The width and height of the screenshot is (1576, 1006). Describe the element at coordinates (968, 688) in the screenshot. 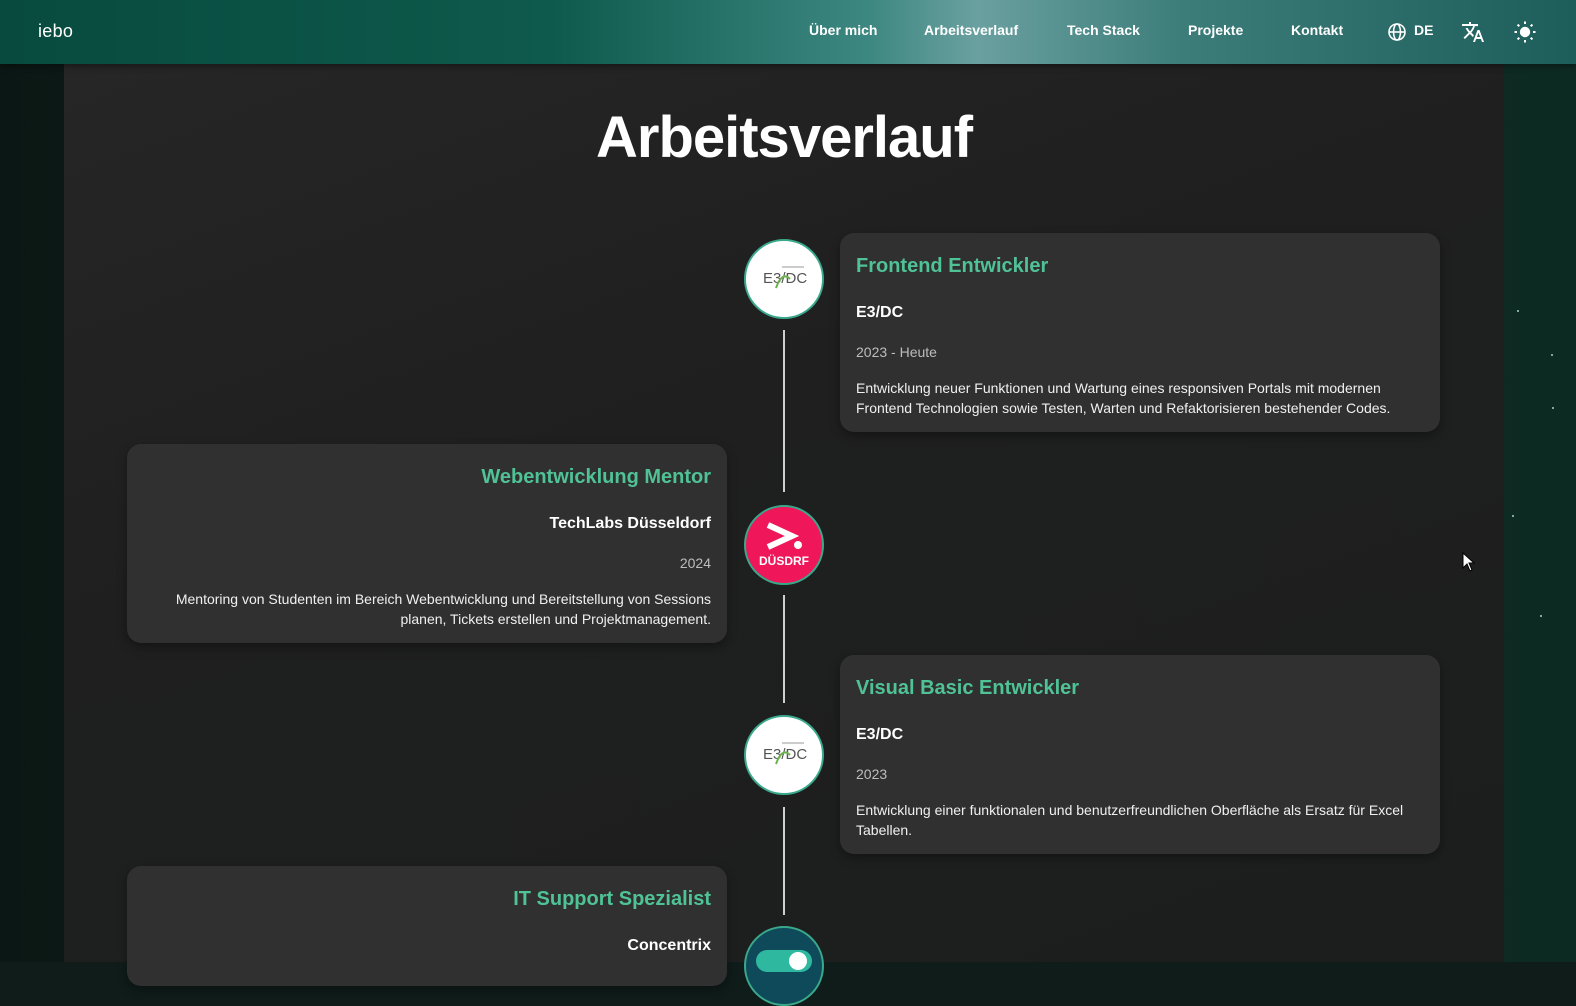

I see `job-title: Visual Basic Entwickler` at that location.